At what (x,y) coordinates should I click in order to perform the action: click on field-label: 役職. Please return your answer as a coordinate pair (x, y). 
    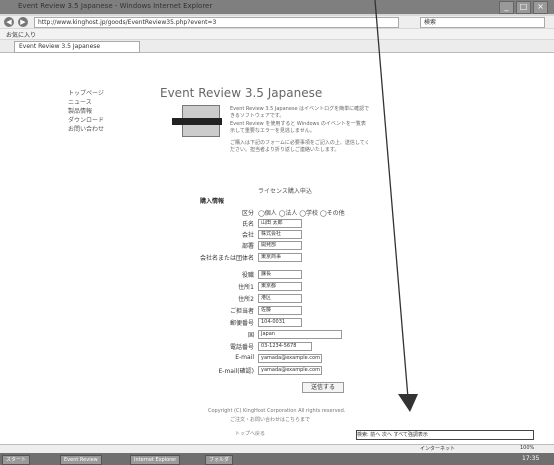
    Looking at the image, I should click on (247, 275).